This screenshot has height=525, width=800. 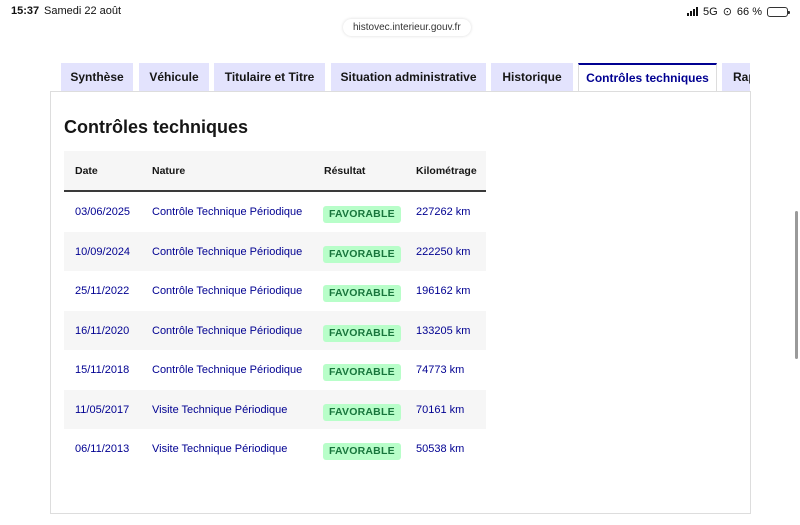 What do you see at coordinates (174, 77) in the screenshot?
I see `tab-vehicule: Véhicule` at bounding box center [174, 77].